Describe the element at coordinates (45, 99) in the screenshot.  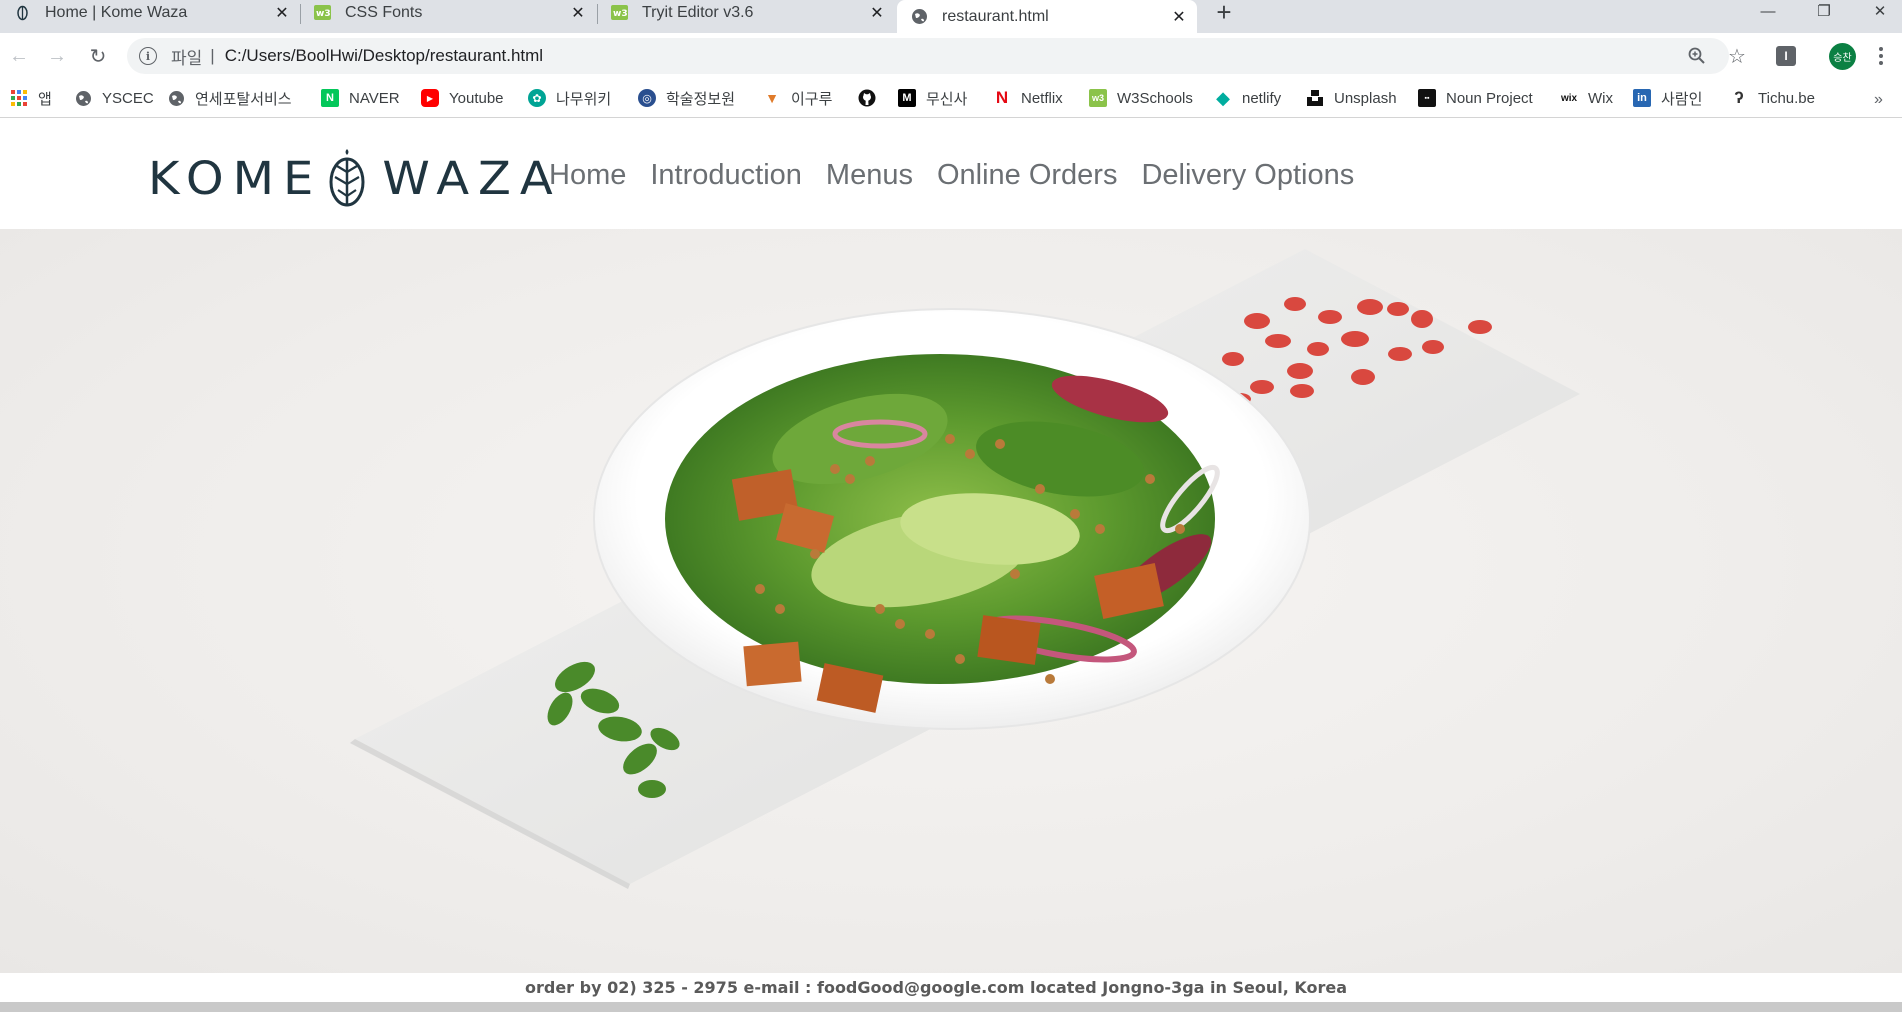
I see `bookmark-label: 앱` at that location.